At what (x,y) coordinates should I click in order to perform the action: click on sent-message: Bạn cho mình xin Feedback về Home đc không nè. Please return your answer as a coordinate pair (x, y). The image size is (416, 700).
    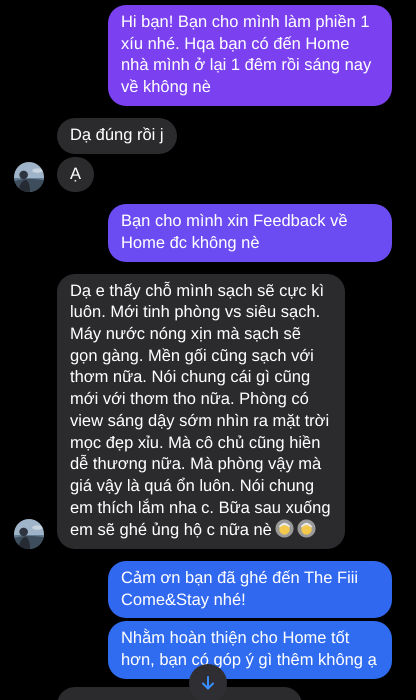
    Looking at the image, I should click on (250, 233).